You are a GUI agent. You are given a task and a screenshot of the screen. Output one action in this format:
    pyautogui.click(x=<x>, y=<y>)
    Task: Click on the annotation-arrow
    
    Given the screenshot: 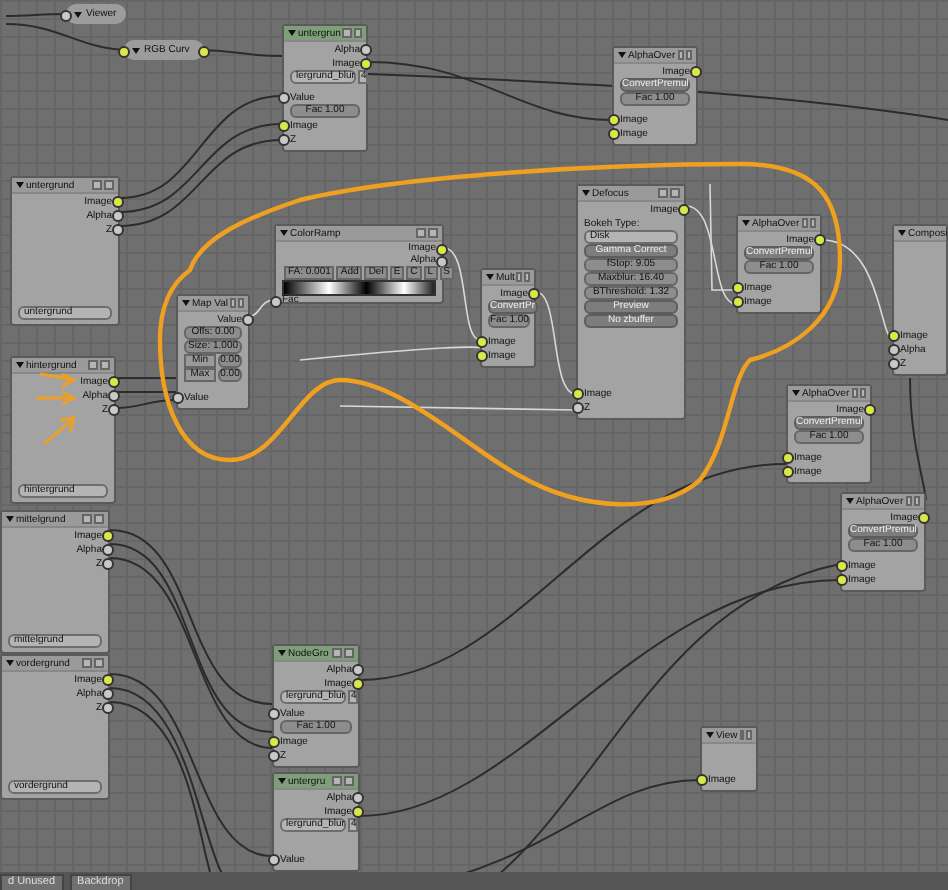 What is the action you would take?
    pyautogui.click(x=59, y=431)
    